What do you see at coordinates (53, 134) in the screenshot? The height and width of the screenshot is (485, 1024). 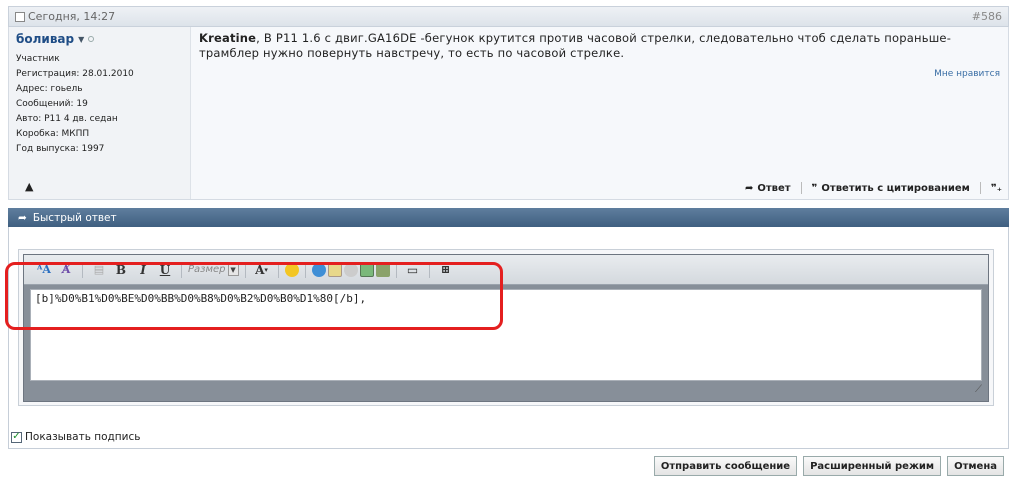 I see `user-info-line: Коробка: МКПП` at bounding box center [53, 134].